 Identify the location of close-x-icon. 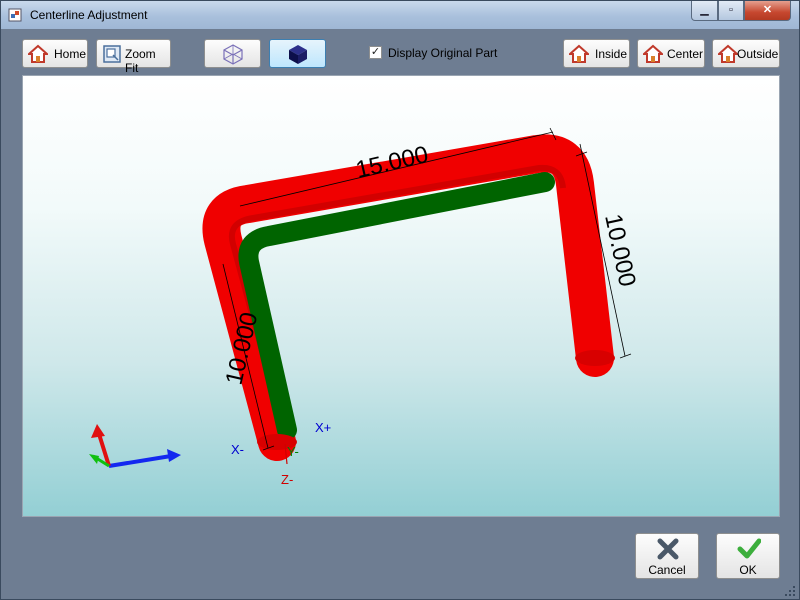
(668, 549).